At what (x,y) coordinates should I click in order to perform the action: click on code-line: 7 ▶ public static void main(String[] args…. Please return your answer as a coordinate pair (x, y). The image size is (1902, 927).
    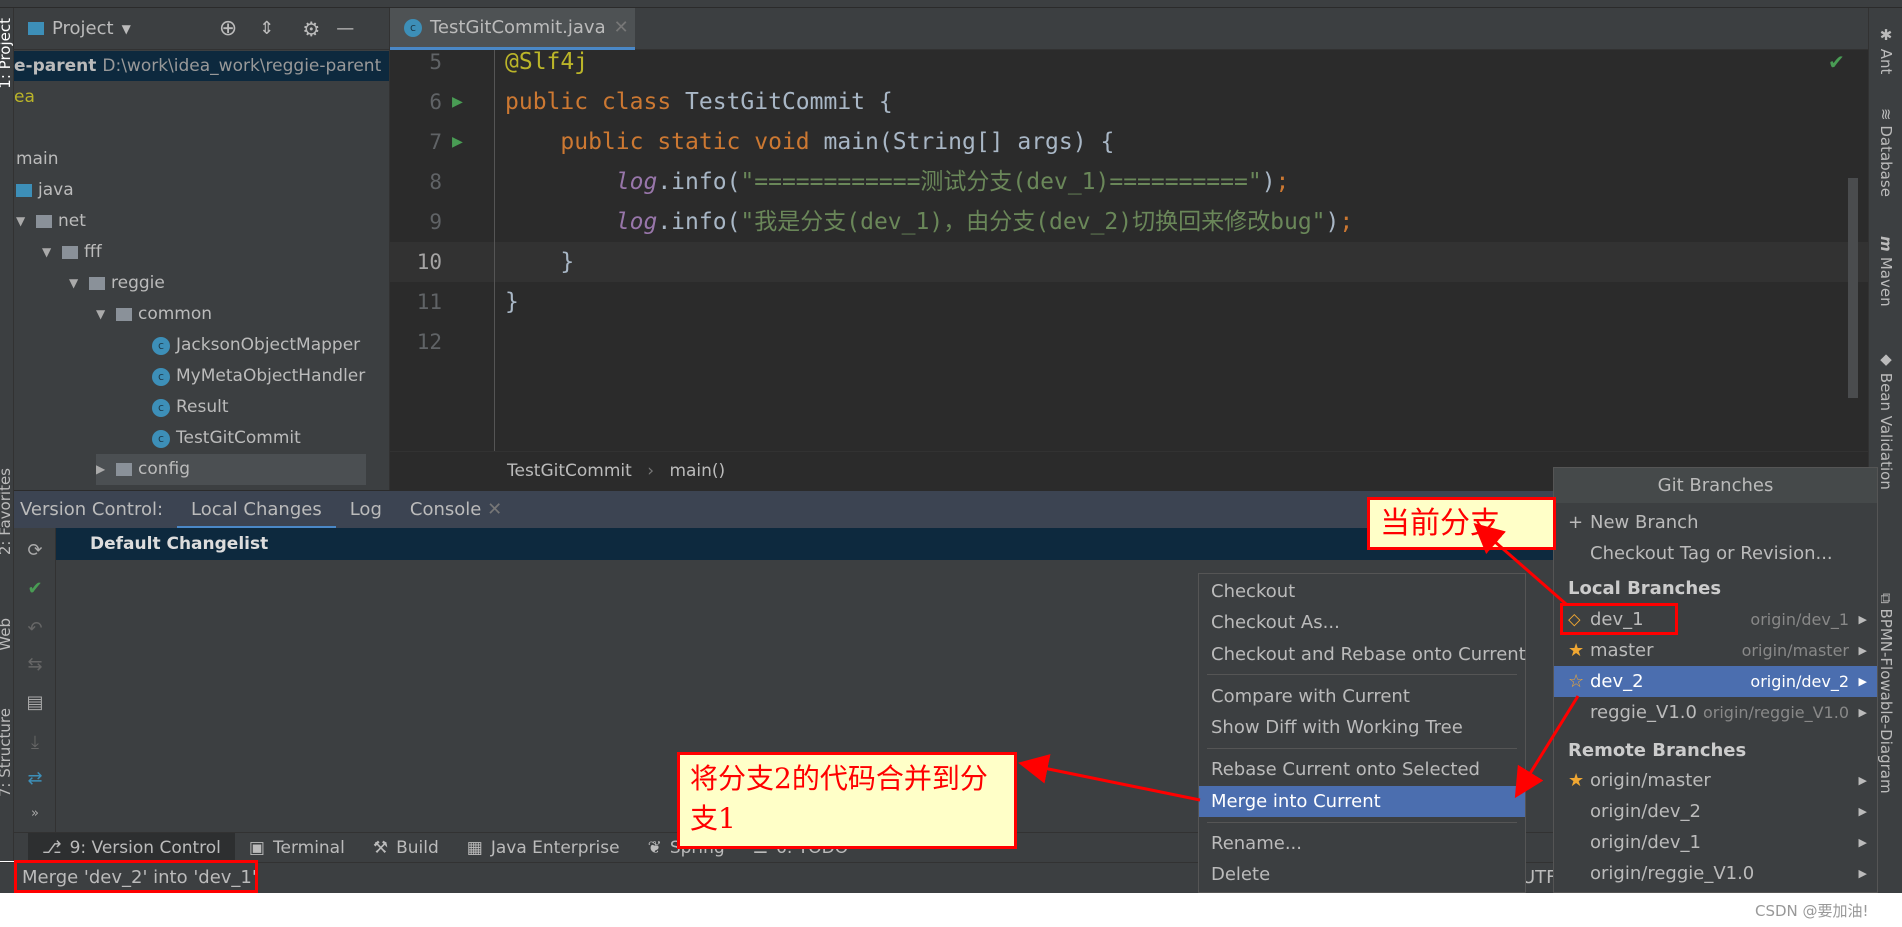
    Looking at the image, I should click on (1129, 142).